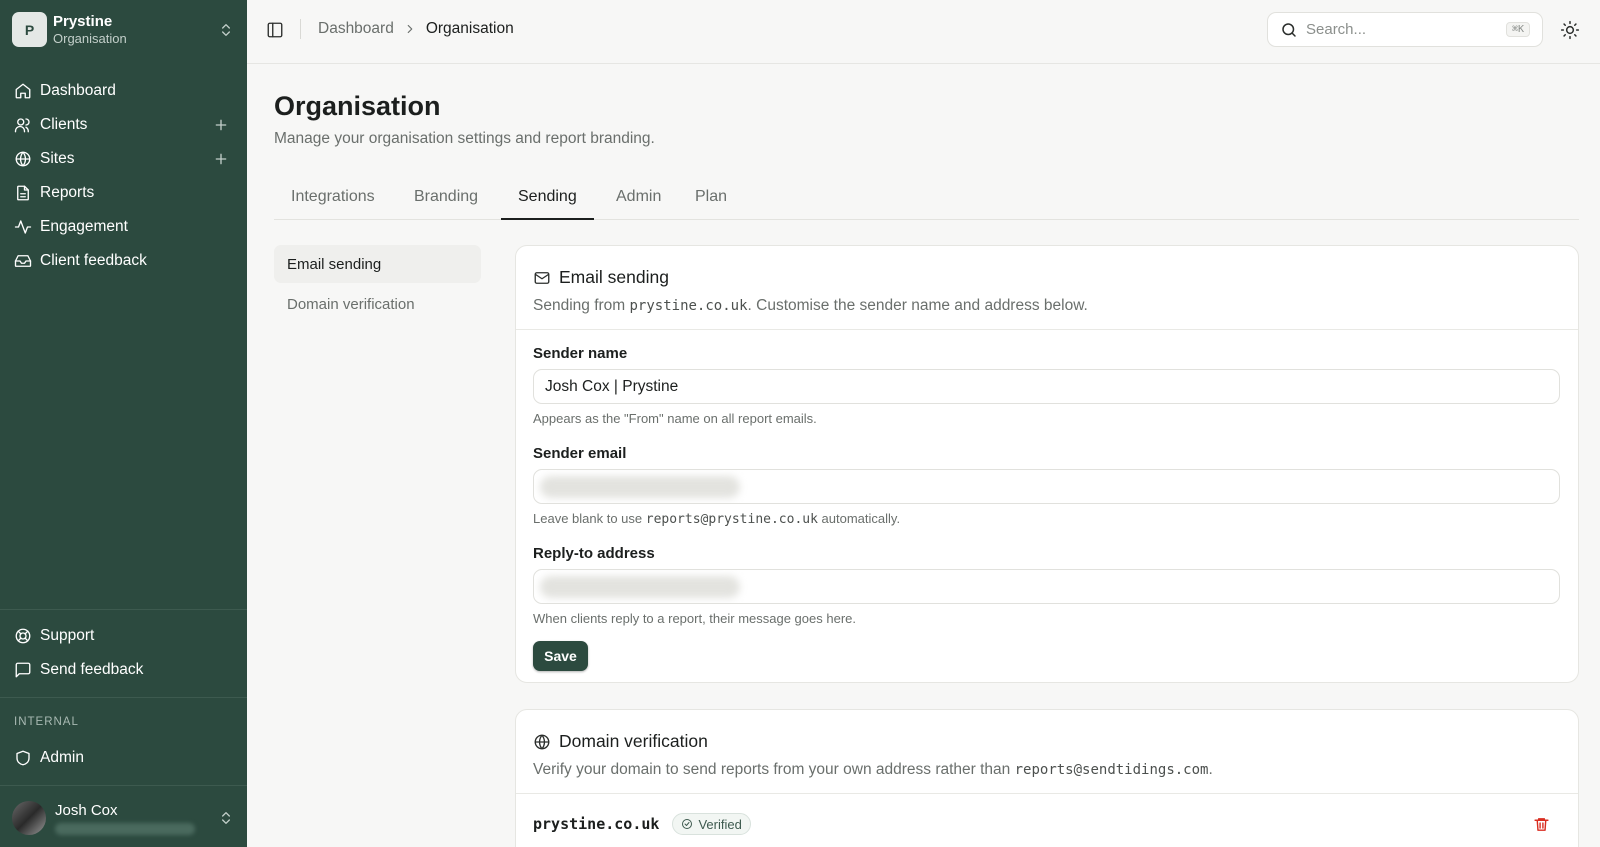  What do you see at coordinates (67, 192) in the screenshot?
I see `sidebar-item-label: Reports` at bounding box center [67, 192].